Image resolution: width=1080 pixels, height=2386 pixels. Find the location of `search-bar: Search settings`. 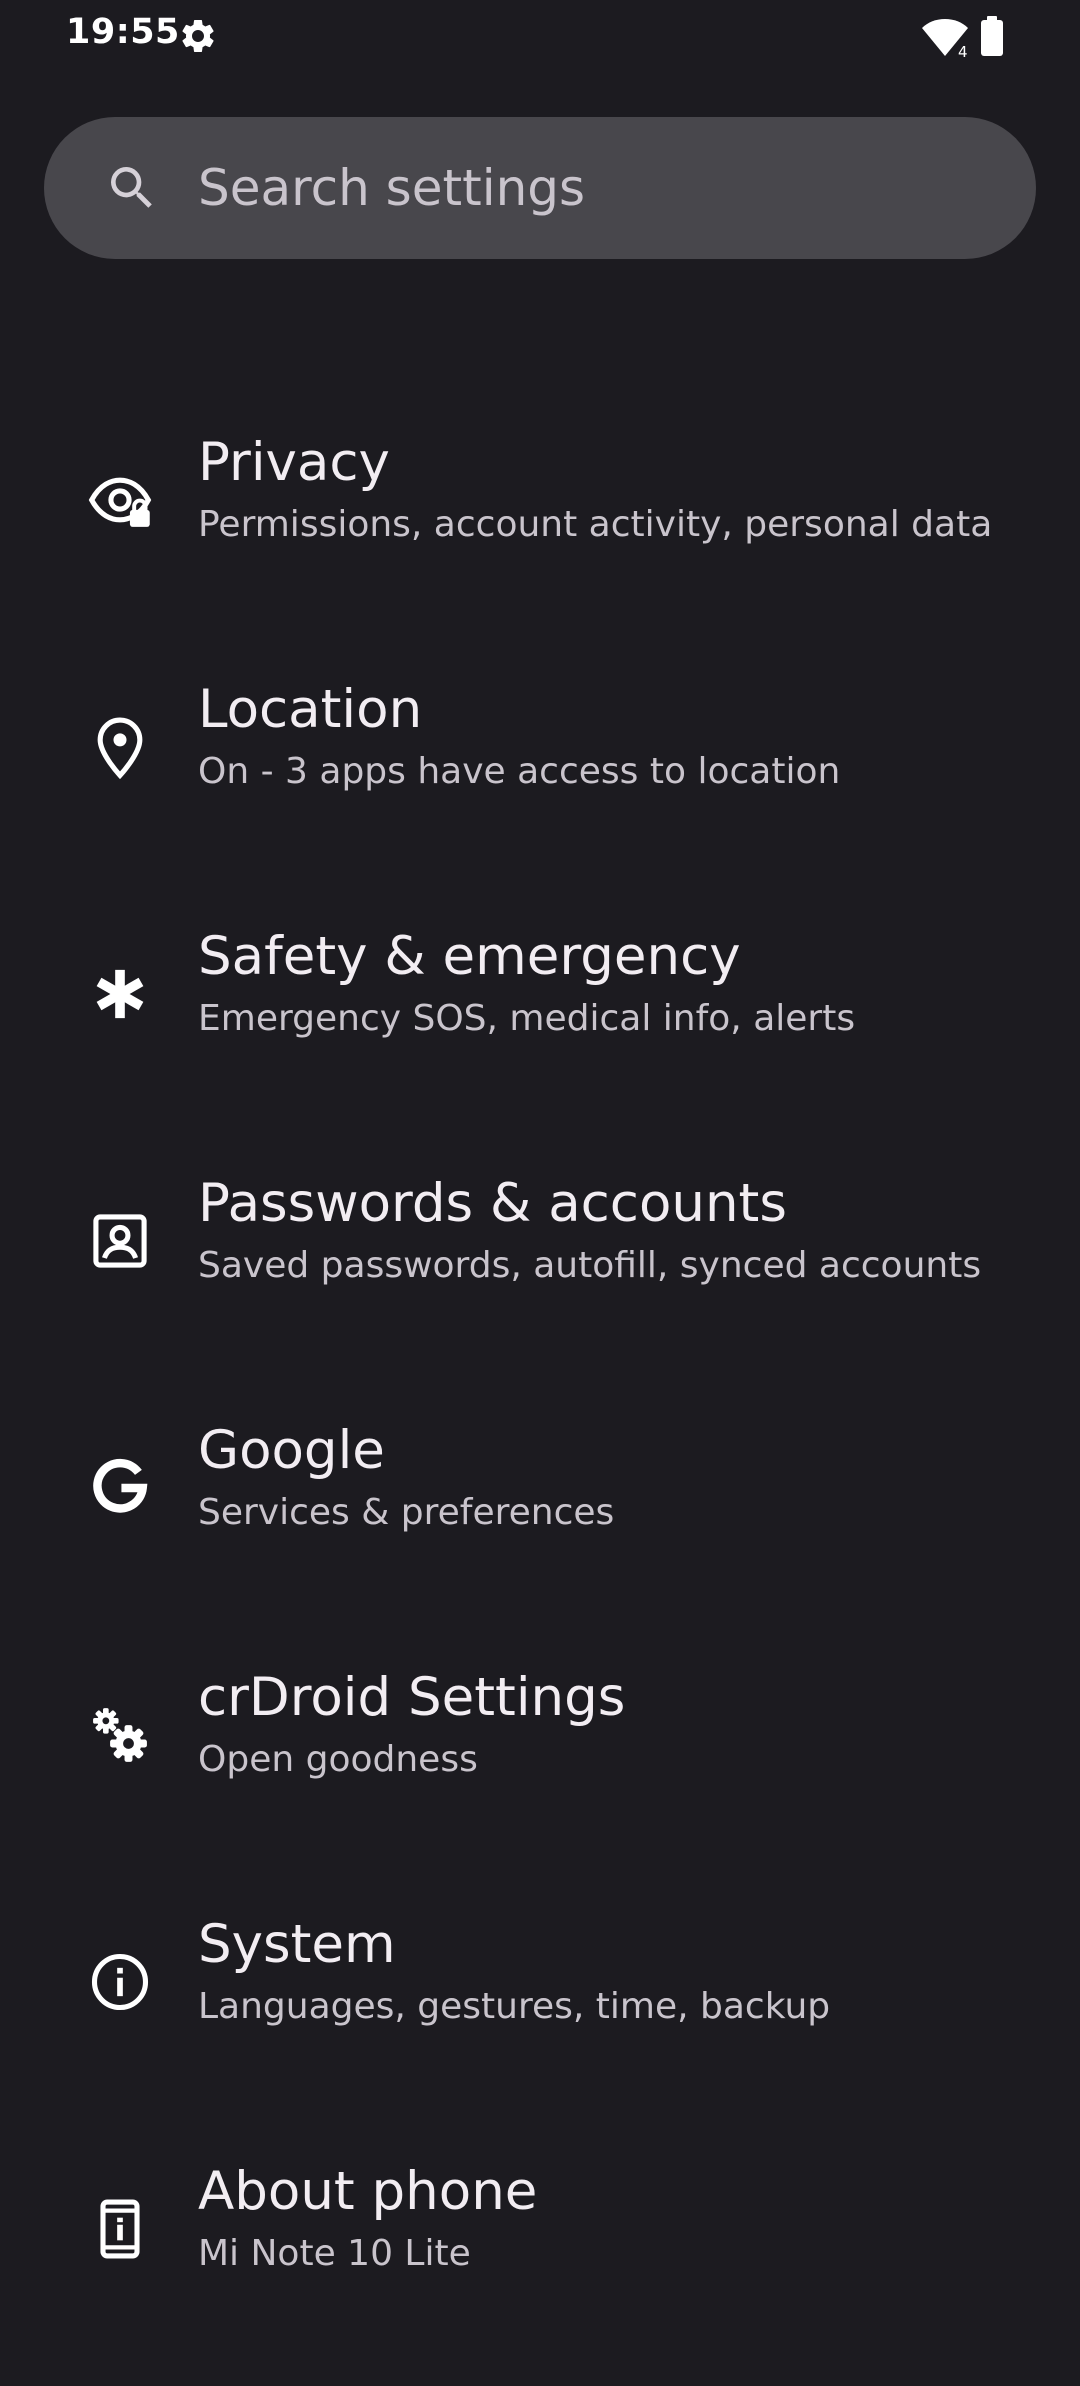

search-bar: Search settings is located at coordinates (540, 188).